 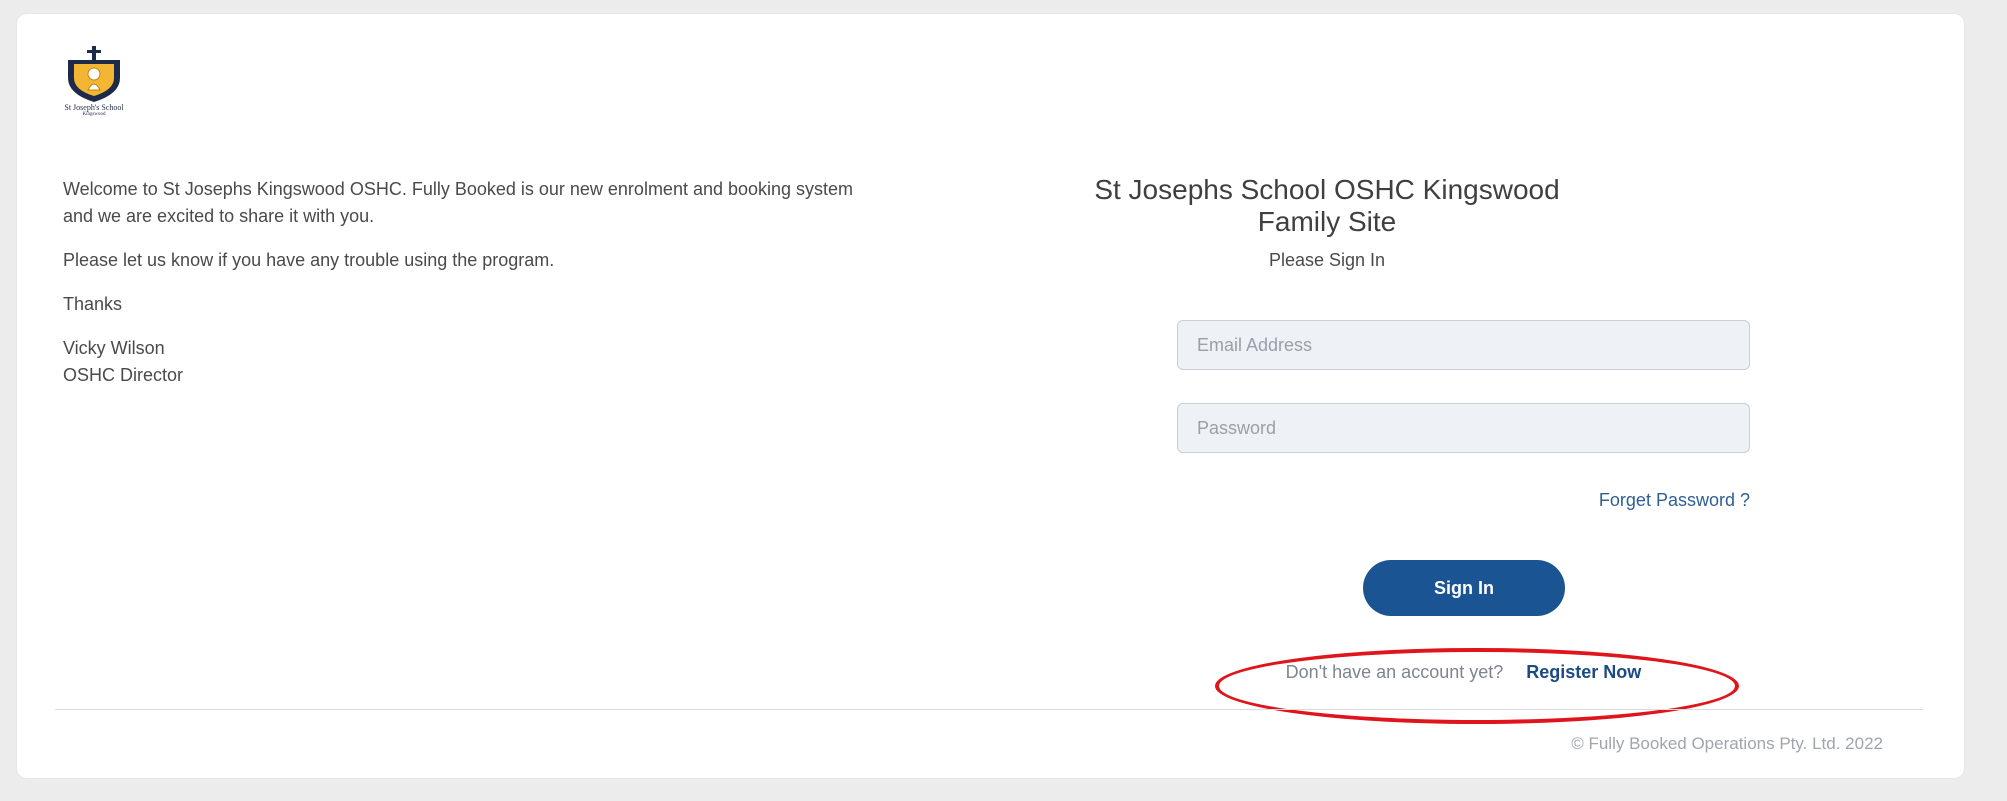 What do you see at coordinates (1327, 260) in the screenshot?
I see `signin-subtitle: Please Sign In` at bounding box center [1327, 260].